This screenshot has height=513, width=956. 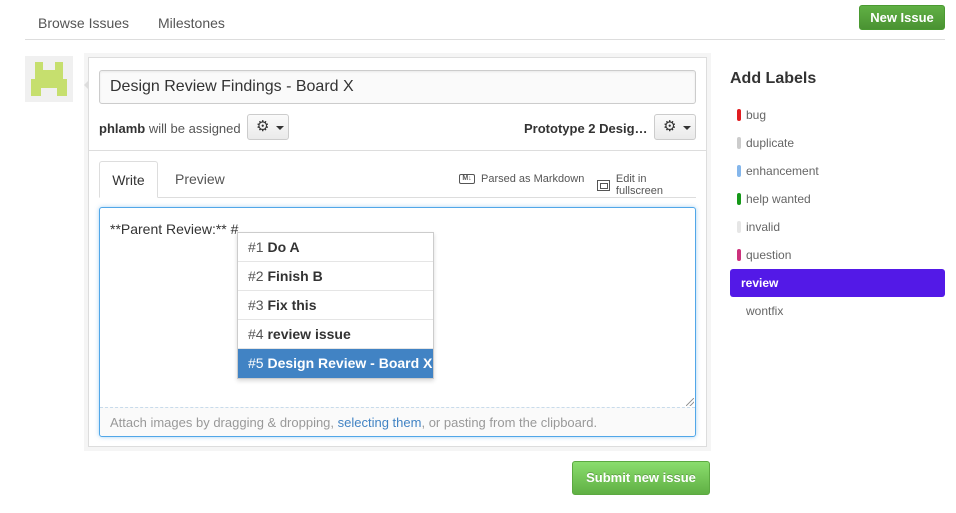 I want to click on select-files-link: selecting them, so click(x=380, y=422).